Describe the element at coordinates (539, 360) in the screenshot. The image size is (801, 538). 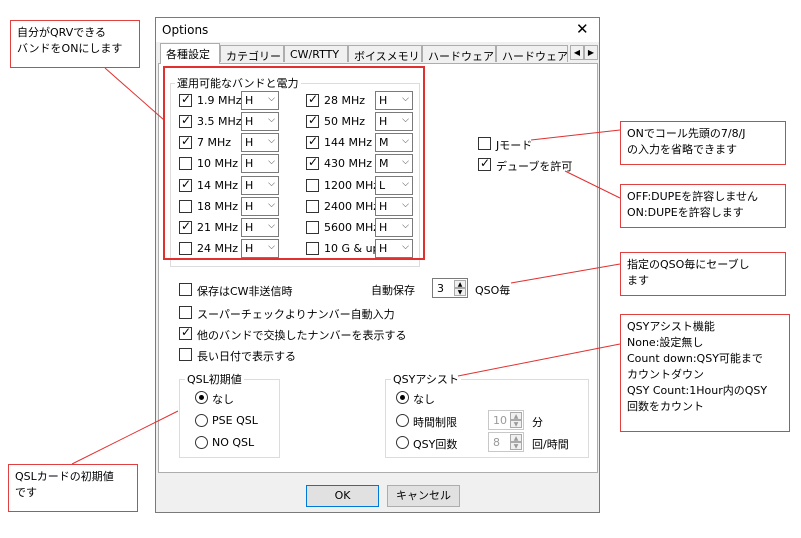
I see `leader-line-qsy` at that location.